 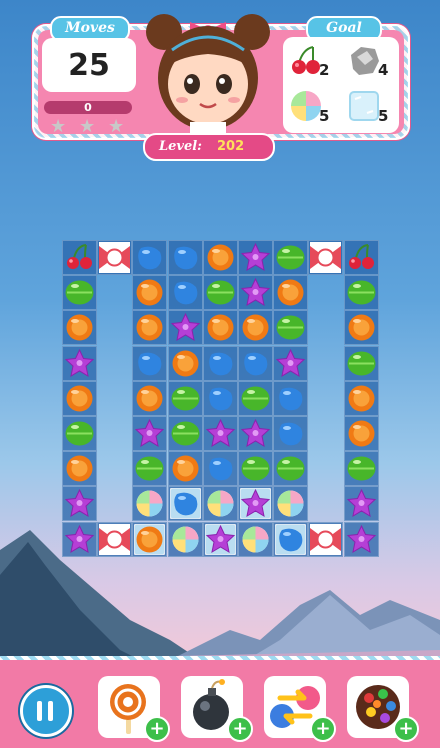 I want to click on booster-color-ball: +, so click(x=383, y=709).